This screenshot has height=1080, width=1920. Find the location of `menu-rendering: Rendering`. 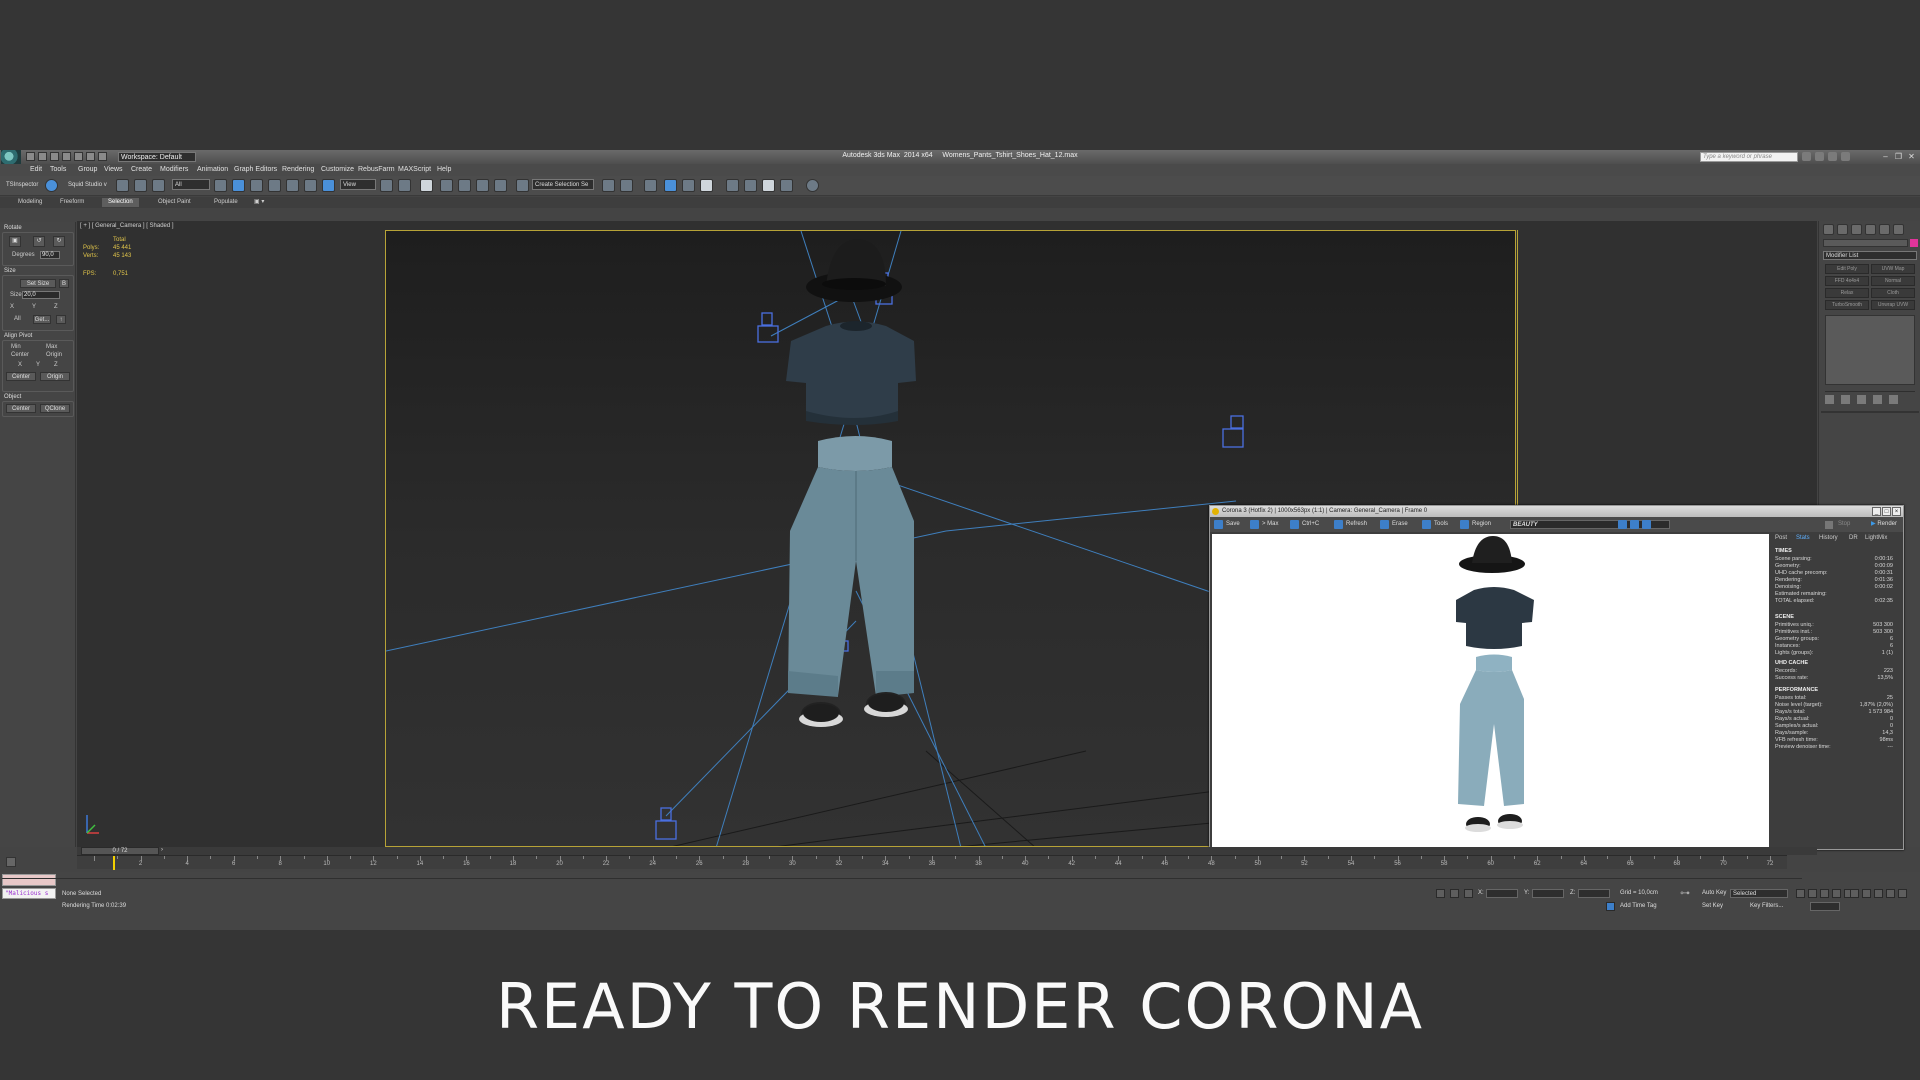

menu-rendering: Rendering is located at coordinates (298, 169).